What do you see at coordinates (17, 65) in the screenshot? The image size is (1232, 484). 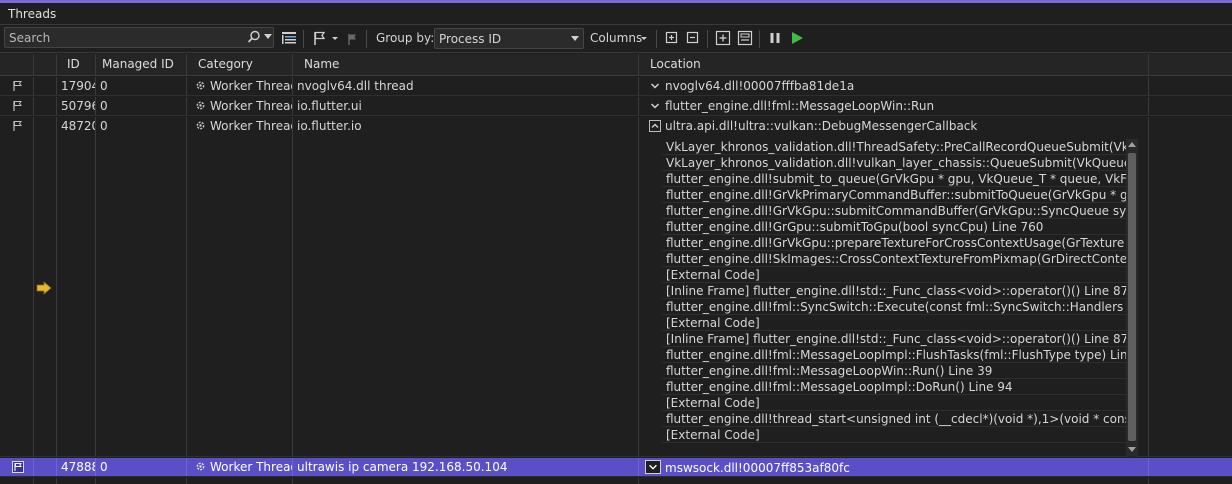 I see `header-flag-column` at bounding box center [17, 65].